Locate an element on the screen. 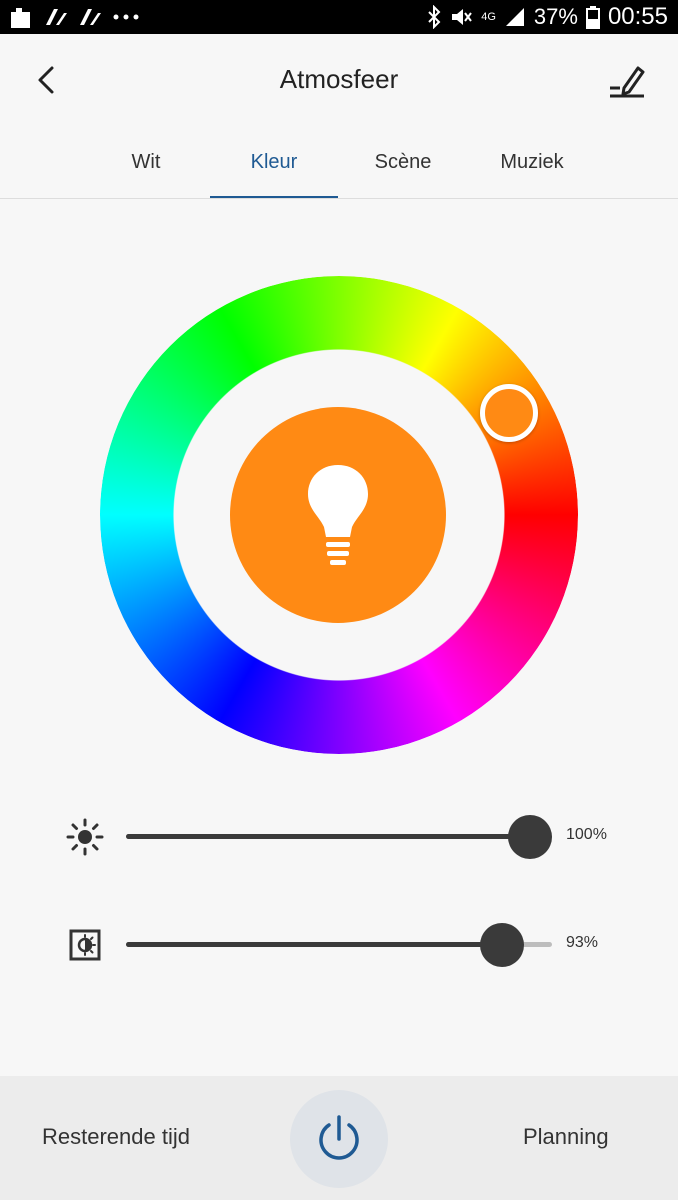 The width and height of the screenshot is (678, 1200). remaining-time-button: Resterende tijd is located at coordinates (116, 1137).